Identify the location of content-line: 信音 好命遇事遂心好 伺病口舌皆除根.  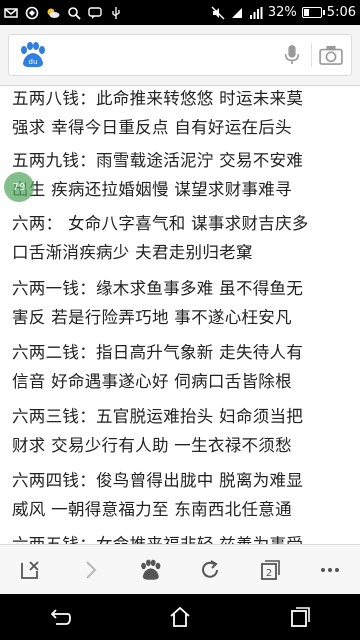
(152, 381).